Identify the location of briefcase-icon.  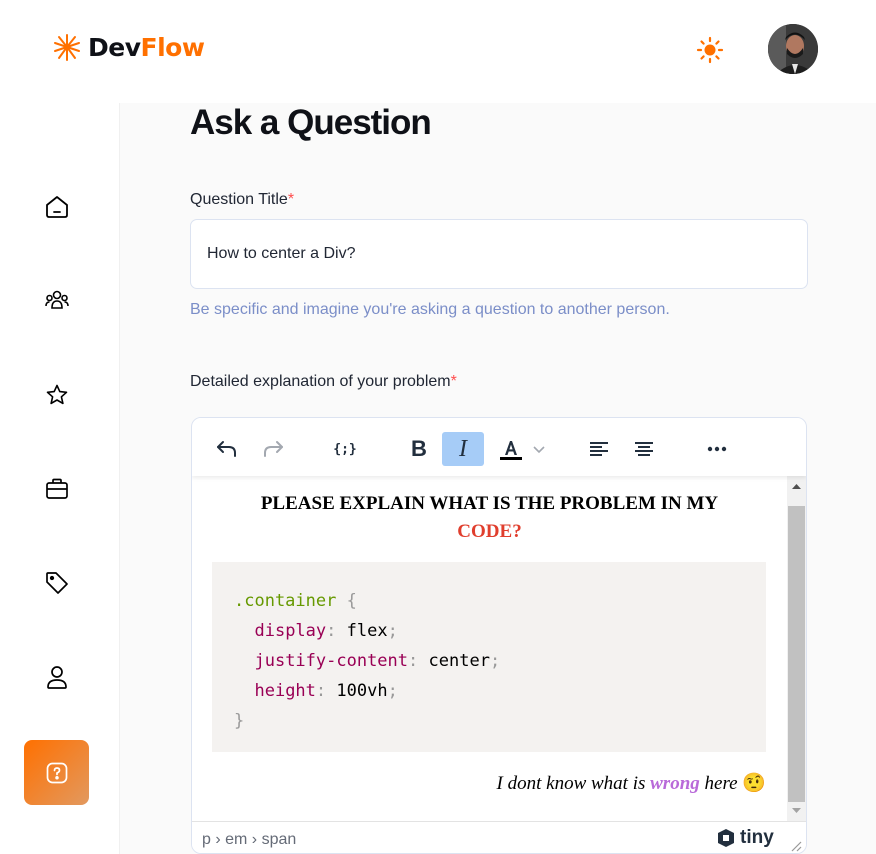
(56, 488).